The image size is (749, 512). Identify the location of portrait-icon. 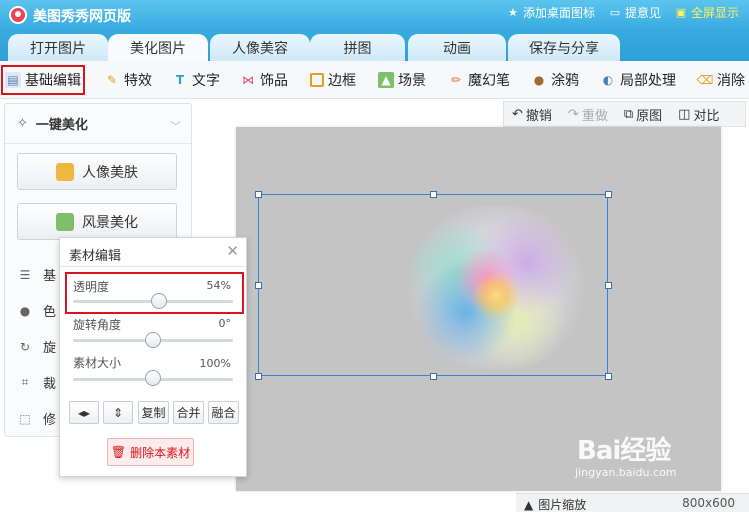
(65, 171).